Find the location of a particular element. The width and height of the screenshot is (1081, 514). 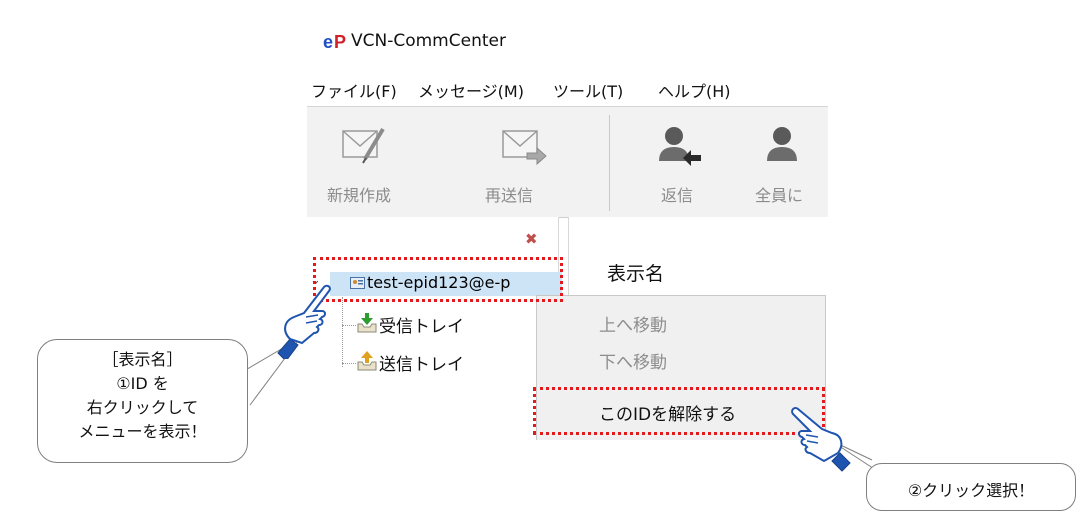

callout-right-click: ［表示名］ ①ID を 右クリックして メニューを表示！ is located at coordinates (142, 401).